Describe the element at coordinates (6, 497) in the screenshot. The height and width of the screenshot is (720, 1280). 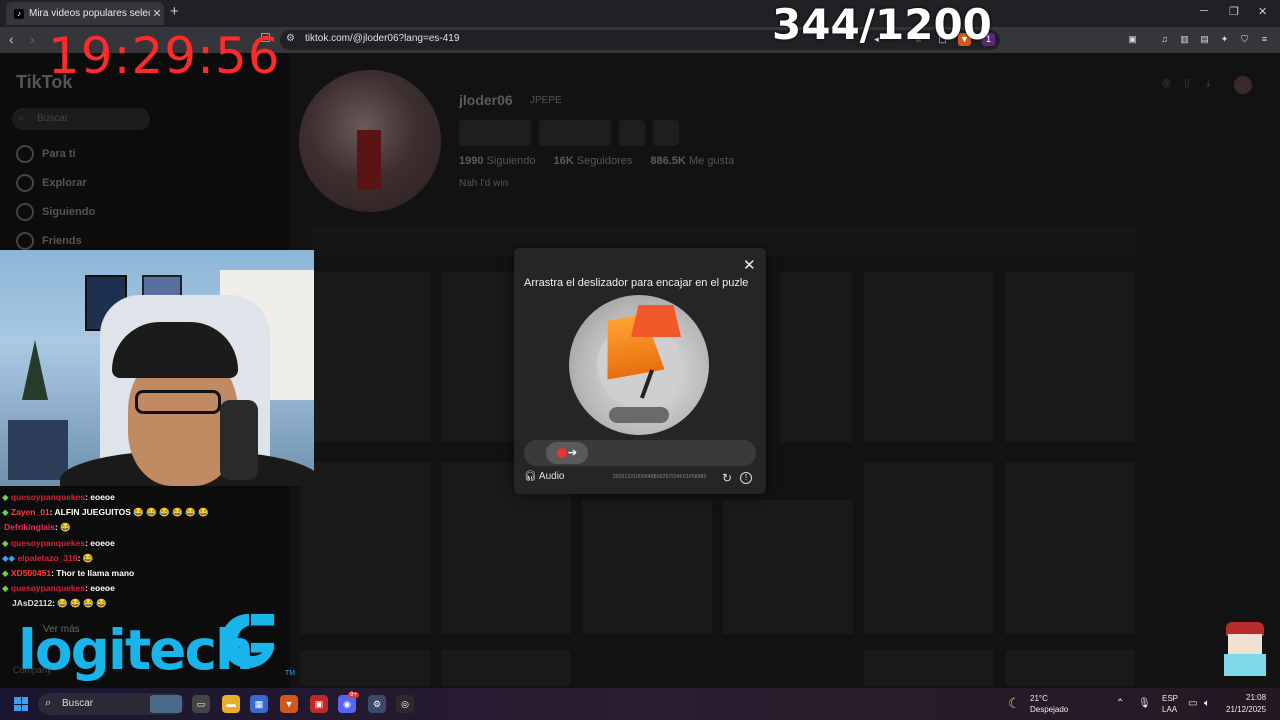
I see `diamond-icon: ◆` at that location.